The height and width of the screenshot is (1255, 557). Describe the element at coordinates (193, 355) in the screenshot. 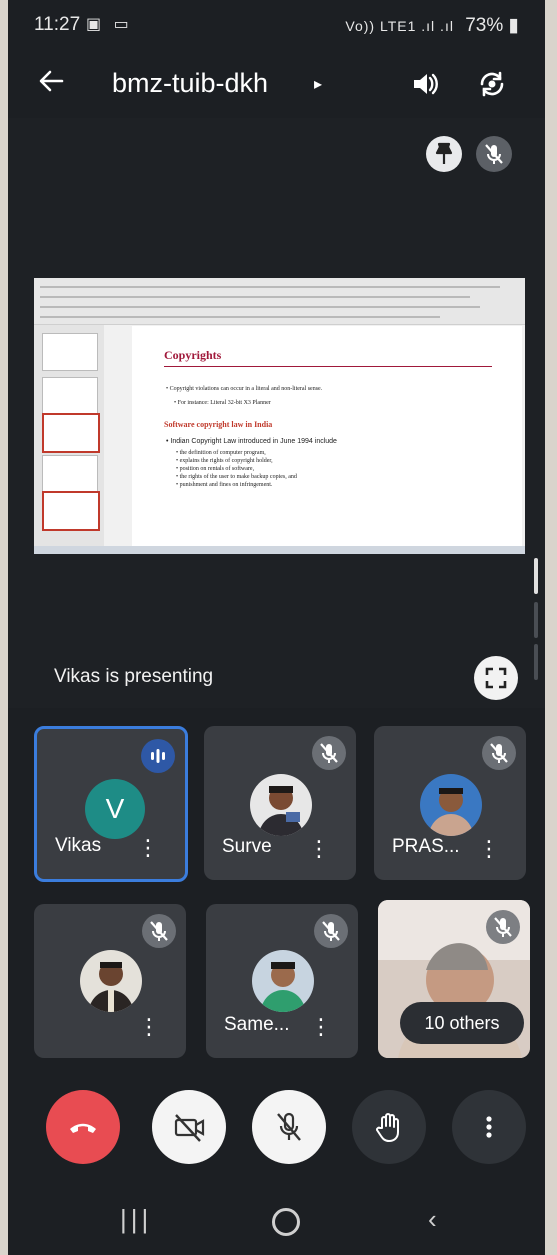

I see `slide-title: Copyrights` at that location.